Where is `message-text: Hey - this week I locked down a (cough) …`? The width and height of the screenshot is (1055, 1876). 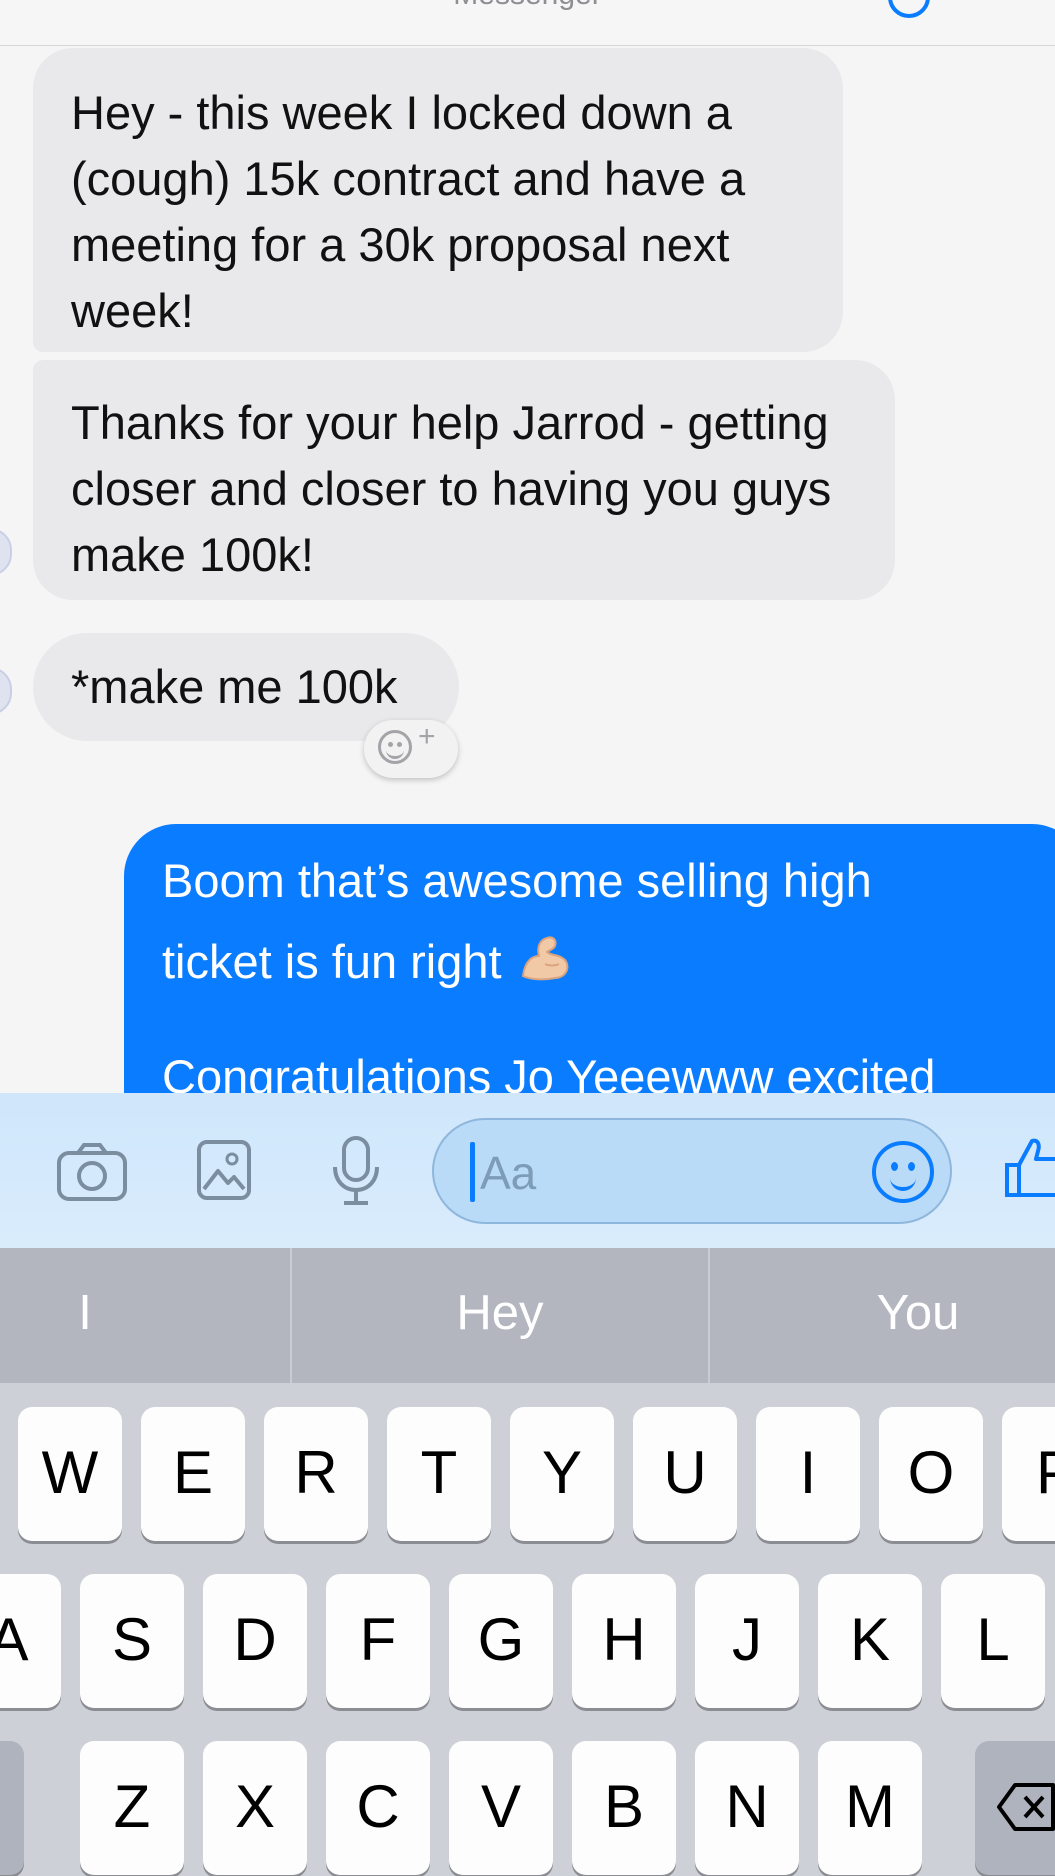 message-text: Hey - this week I locked down a (cough) … is located at coordinates (408, 211).